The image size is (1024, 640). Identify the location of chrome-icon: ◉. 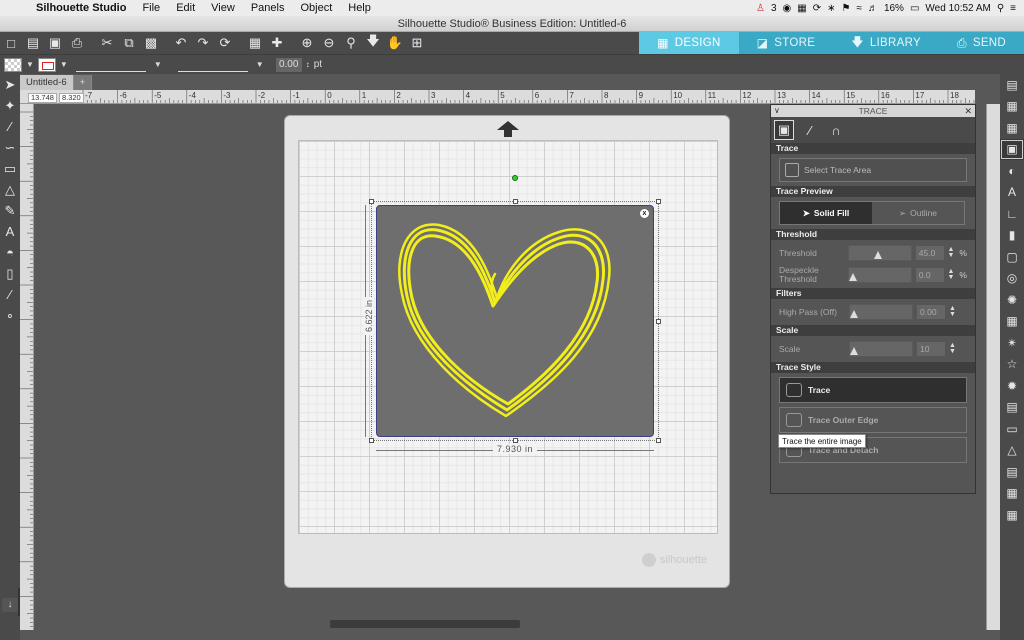
(787, 8).